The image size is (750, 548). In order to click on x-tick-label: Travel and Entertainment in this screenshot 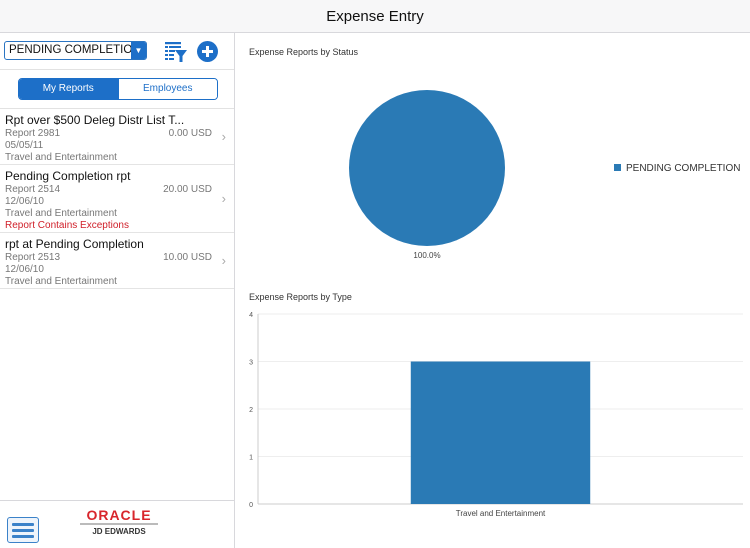, I will do `click(501, 513)`.